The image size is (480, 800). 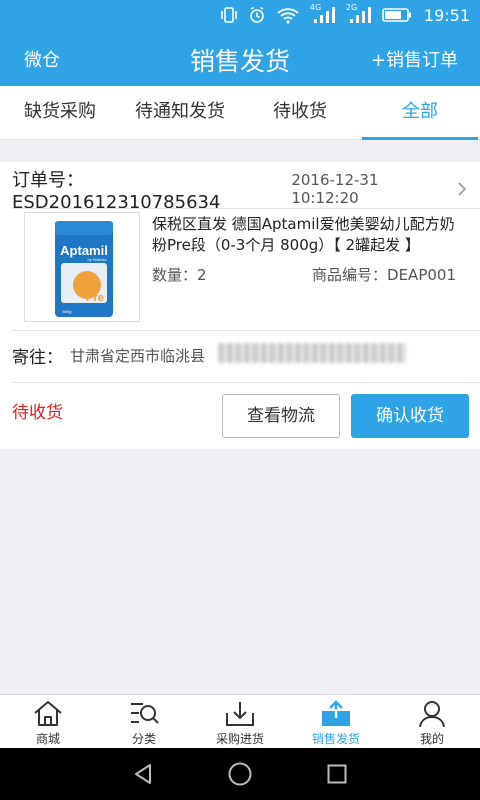 I want to click on order-number: 订单号：ESD201612310785634, so click(x=116, y=191).